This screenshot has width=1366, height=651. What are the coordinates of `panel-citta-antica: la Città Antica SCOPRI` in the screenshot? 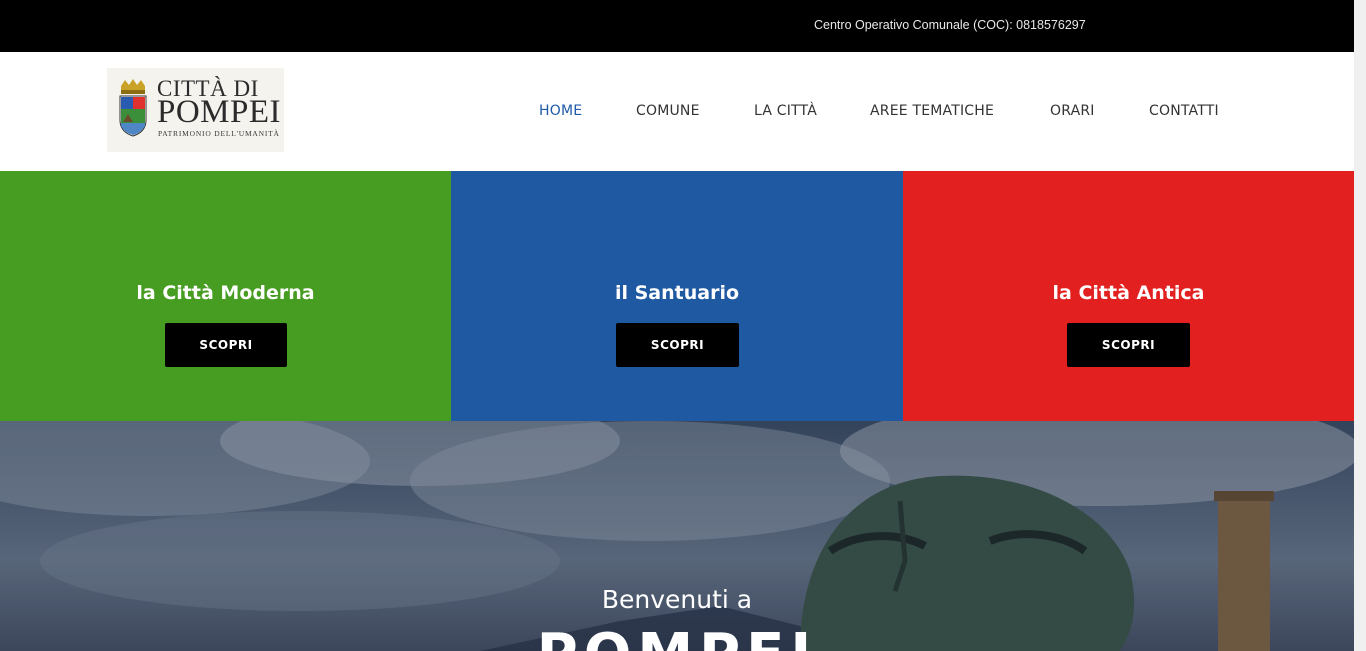 It's located at (1128, 296).